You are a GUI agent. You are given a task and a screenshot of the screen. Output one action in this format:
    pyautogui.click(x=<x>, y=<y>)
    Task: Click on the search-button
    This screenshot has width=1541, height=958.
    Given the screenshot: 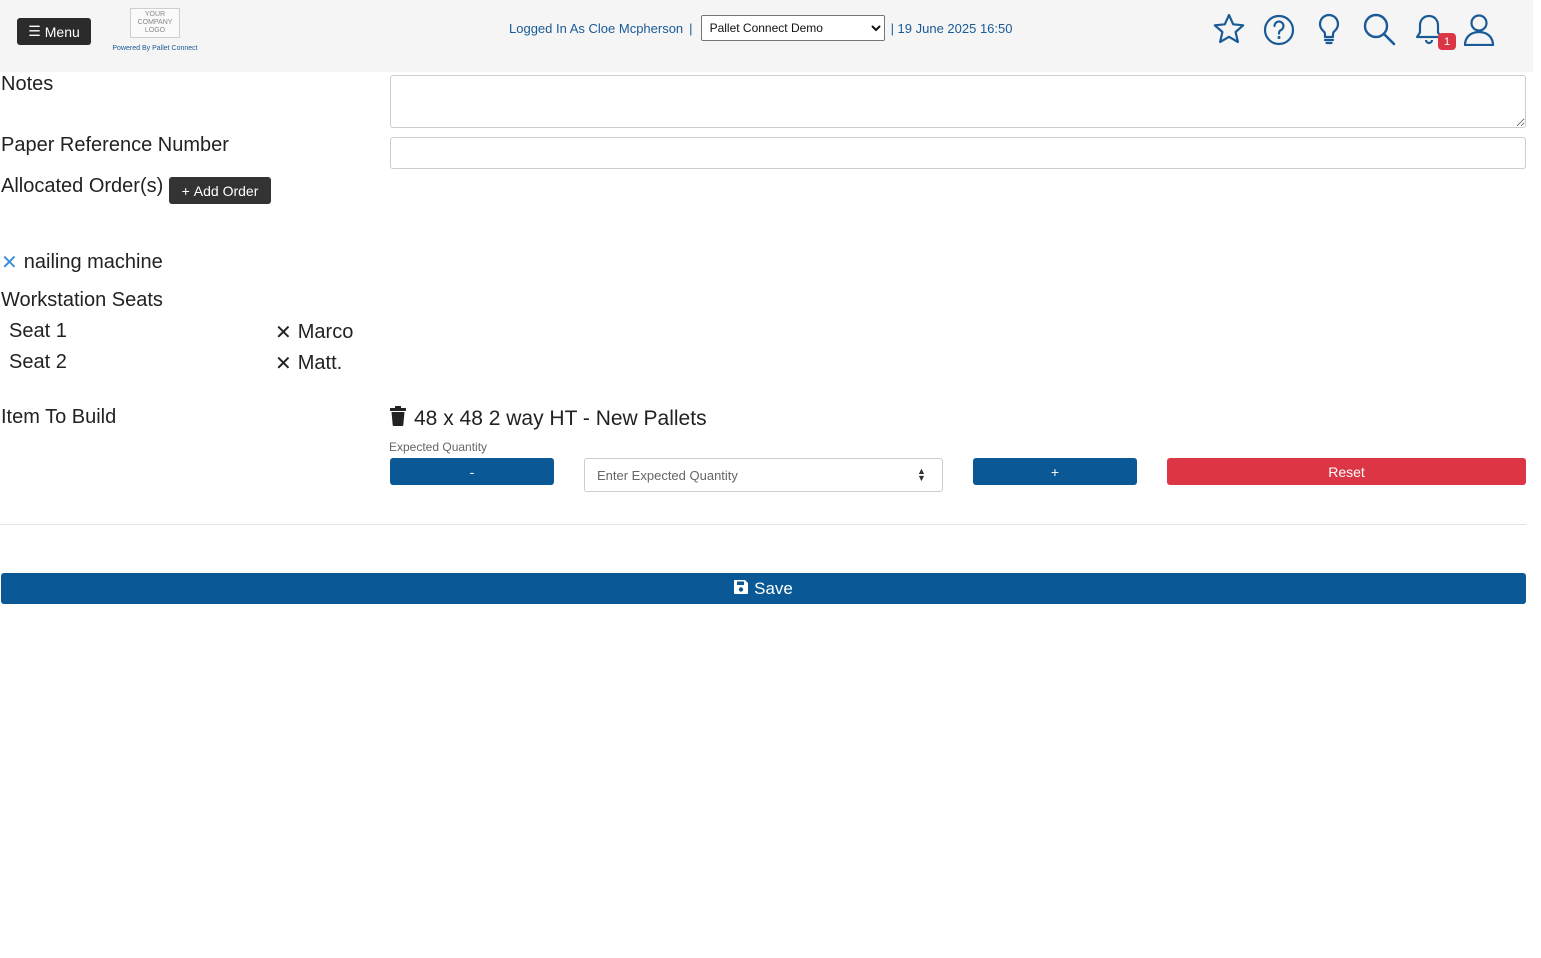 What is the action you would take?
    pyautogui.click(x=1379, y=29)
    